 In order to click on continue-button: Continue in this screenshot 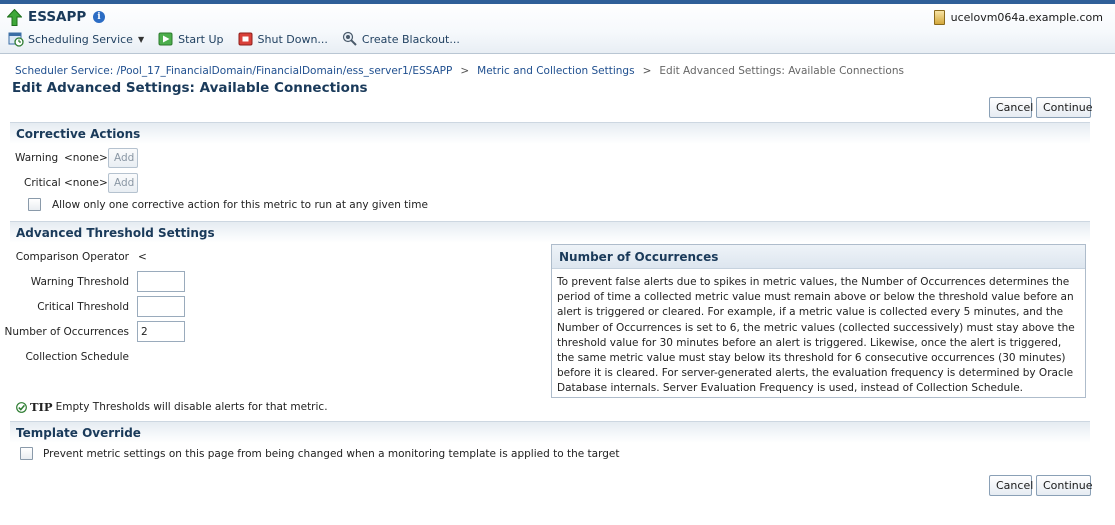, I will do `click(1064, 107)`.